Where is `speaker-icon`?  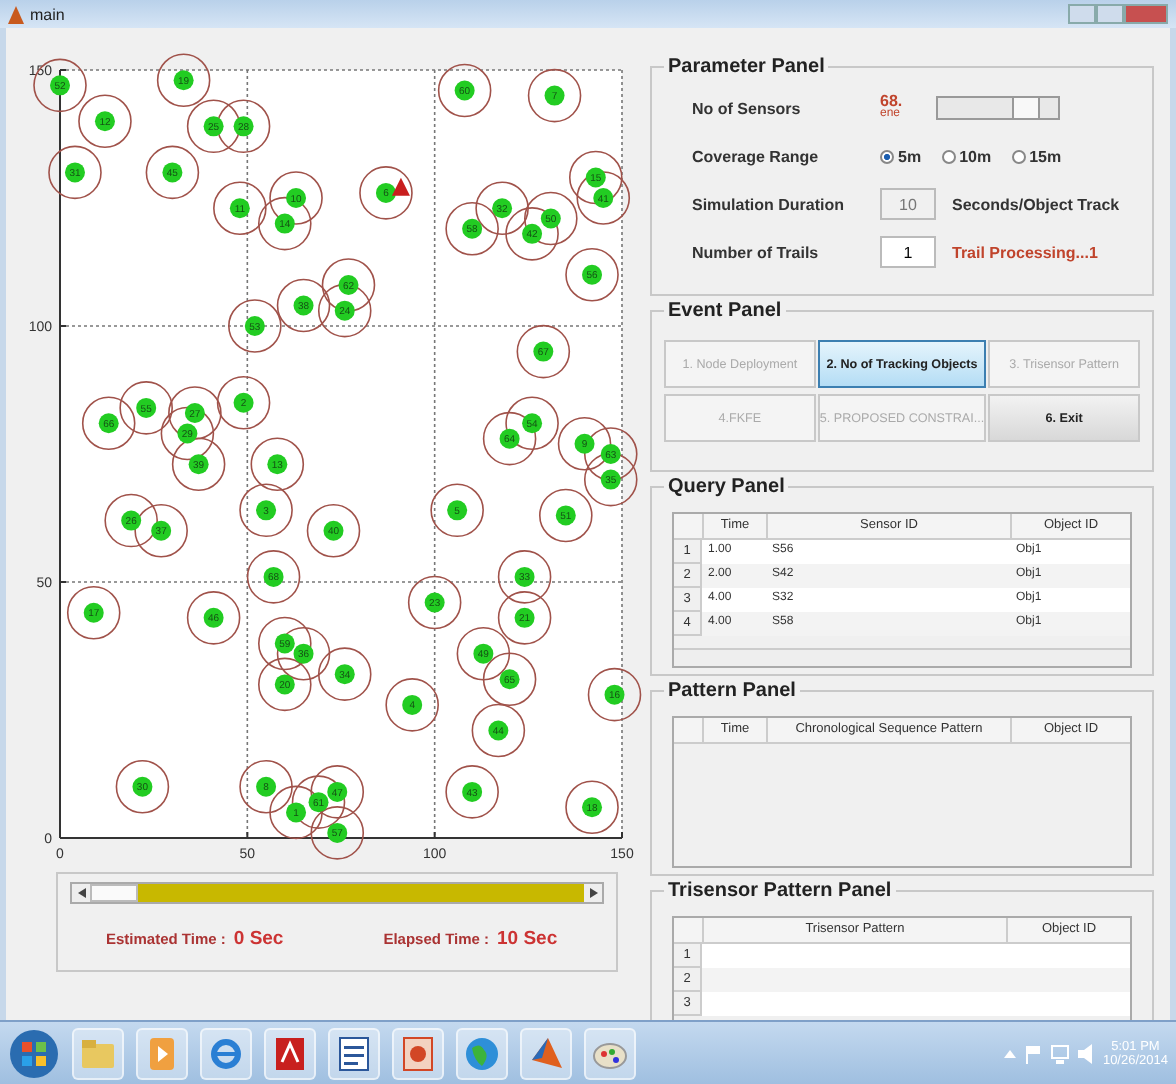
speaker-icon is located at coordinates (1086, 1053).